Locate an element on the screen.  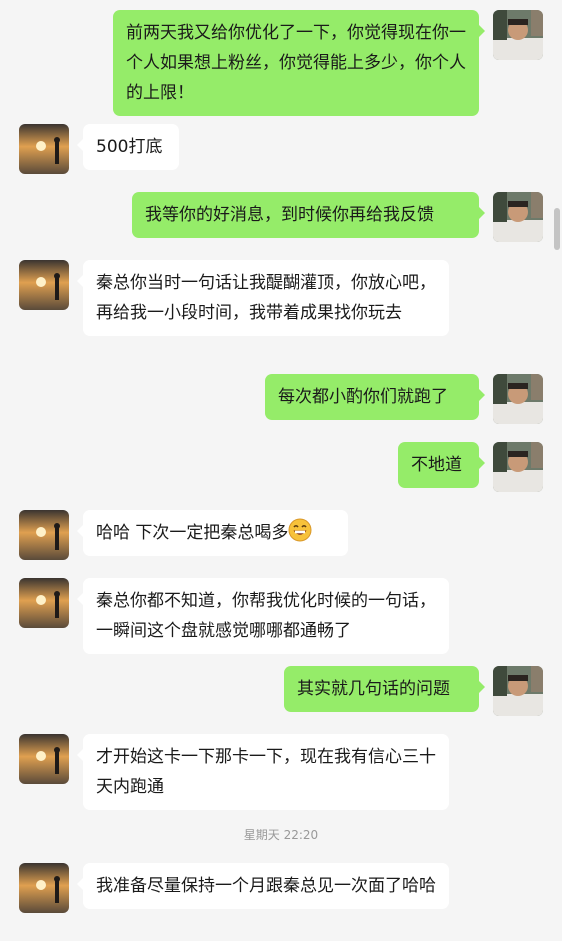
message-text: 哈哈 下次一定把秦总喝多 is located at coordinates (192, 533).